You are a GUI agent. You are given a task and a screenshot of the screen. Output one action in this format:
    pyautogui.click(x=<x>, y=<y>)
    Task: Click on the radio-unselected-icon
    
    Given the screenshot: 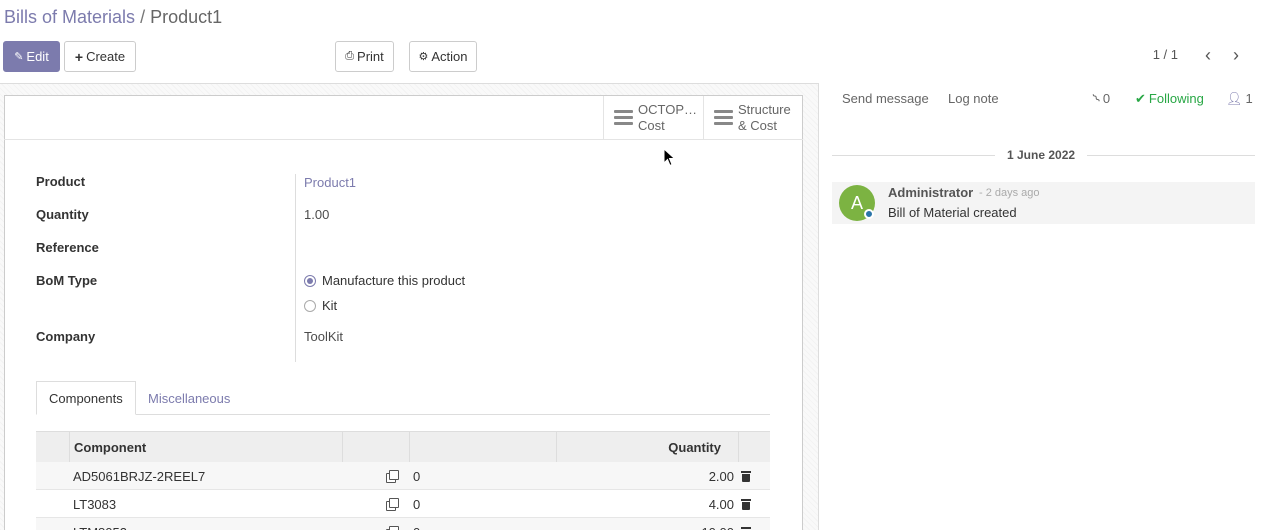 What is the action you would take?
    pyautogui.click(x=310, y=305)
    